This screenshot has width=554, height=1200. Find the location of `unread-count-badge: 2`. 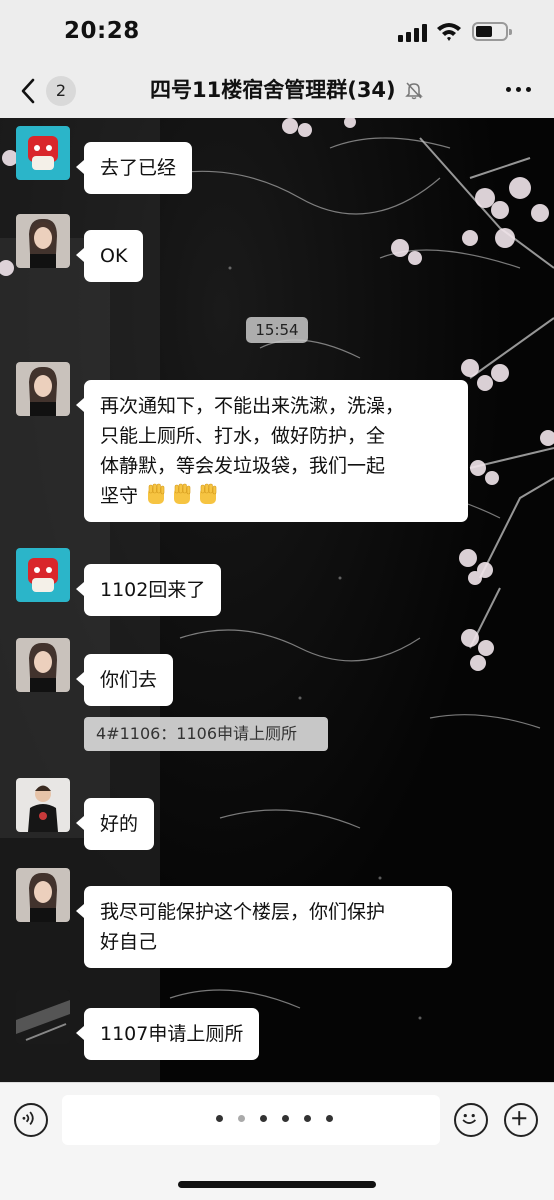

unread-count-badge: 2 is located at coordinates (61, 91).